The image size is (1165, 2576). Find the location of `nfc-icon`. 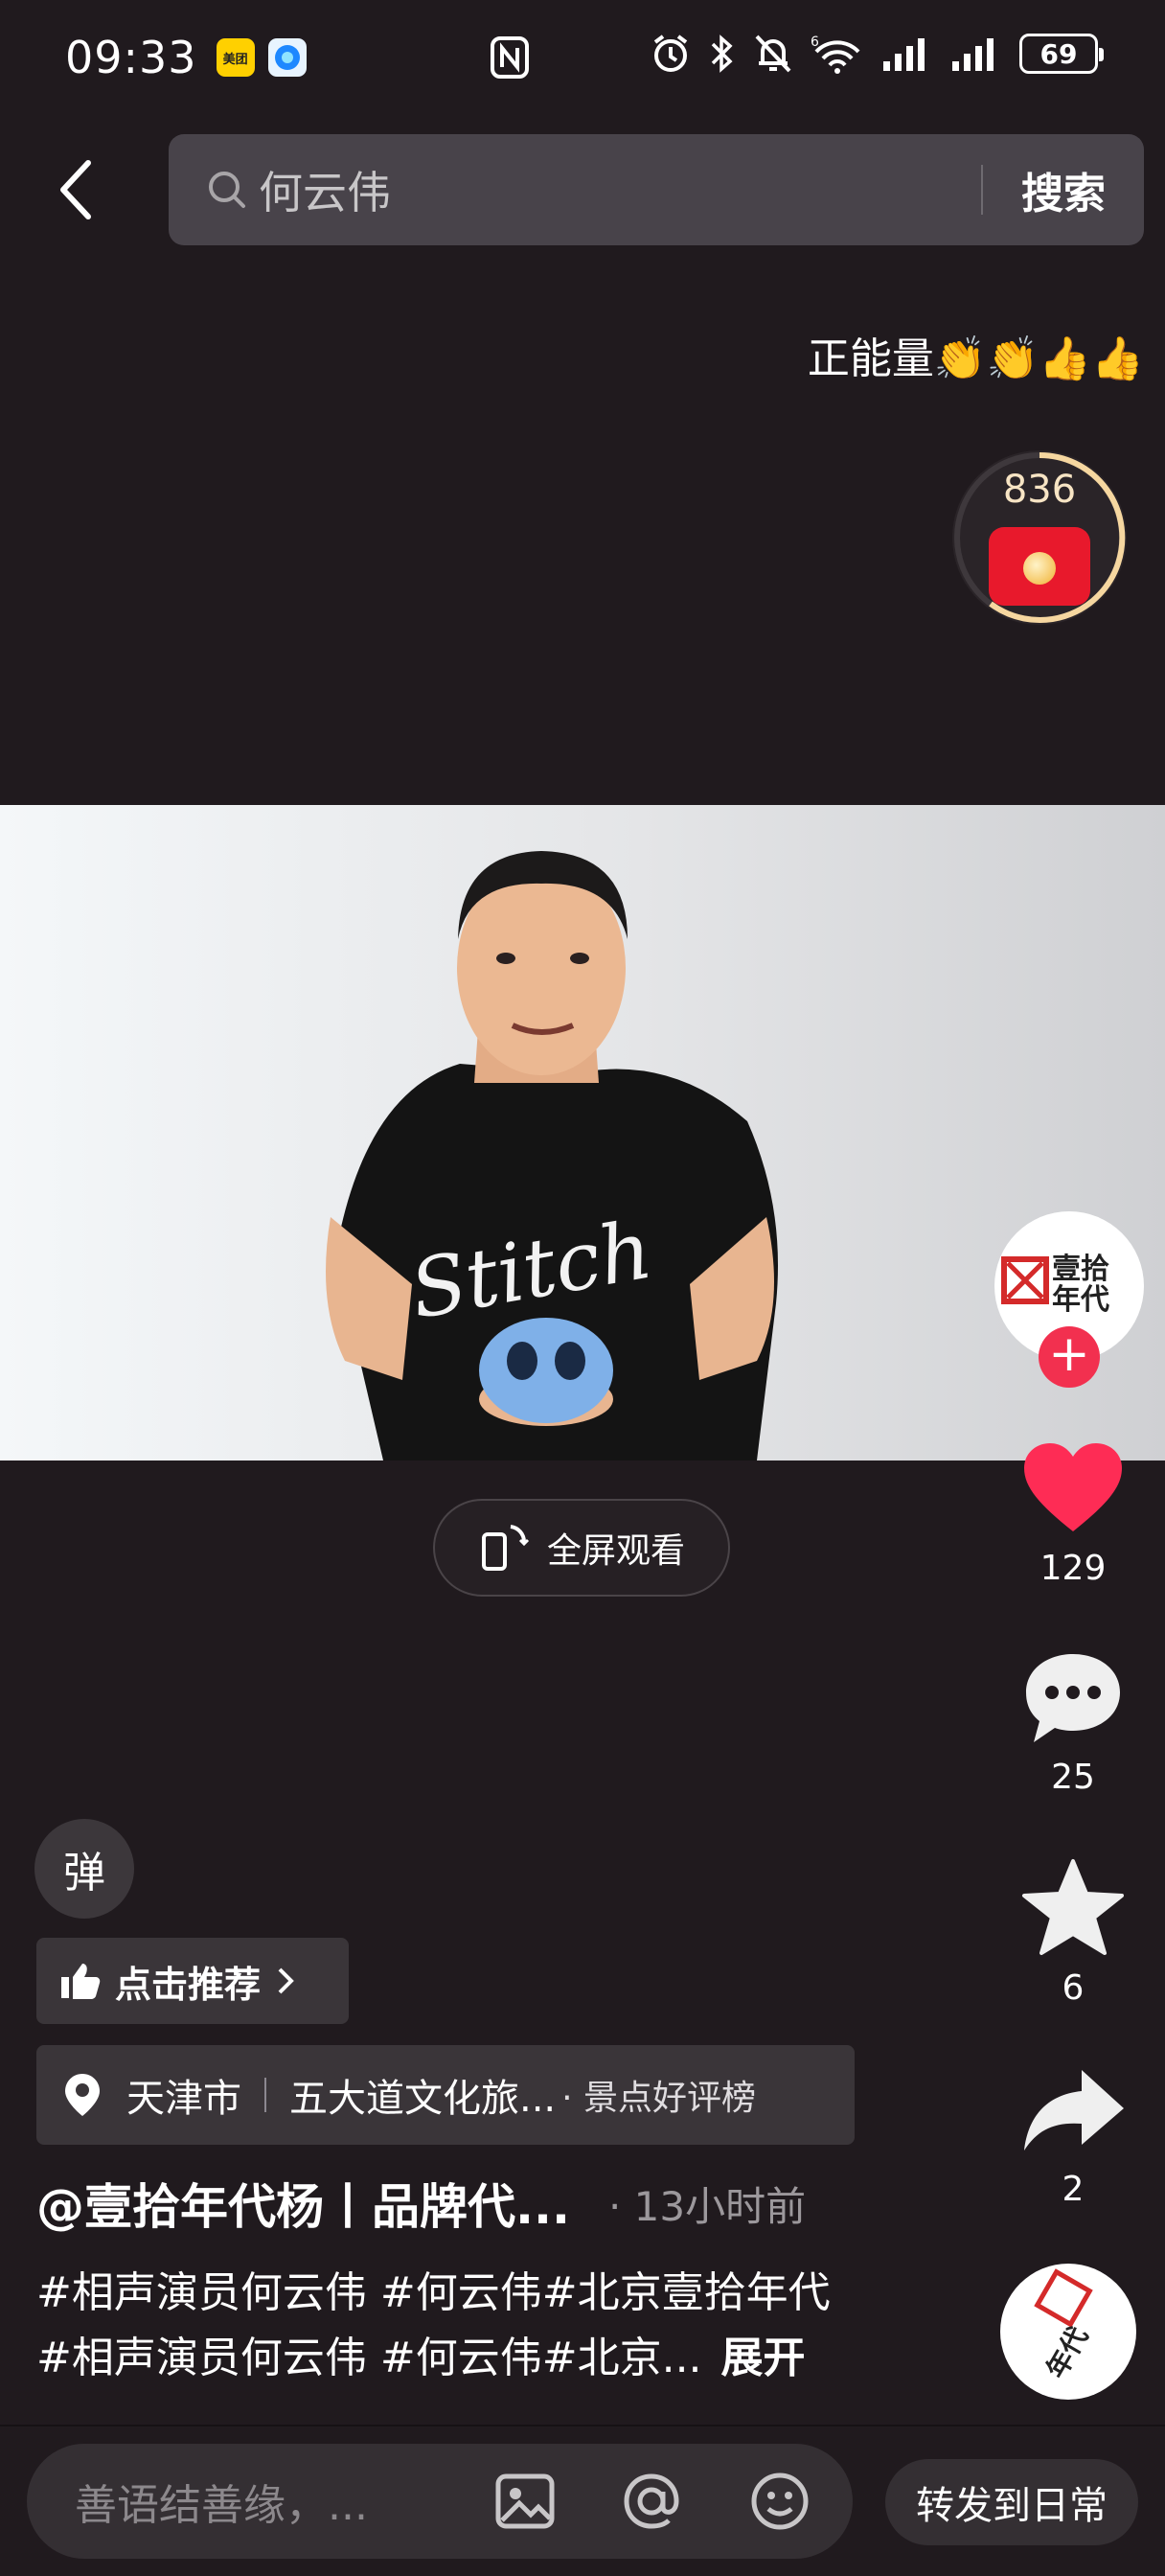

nfc-icon is located at coordinates (510, 59).